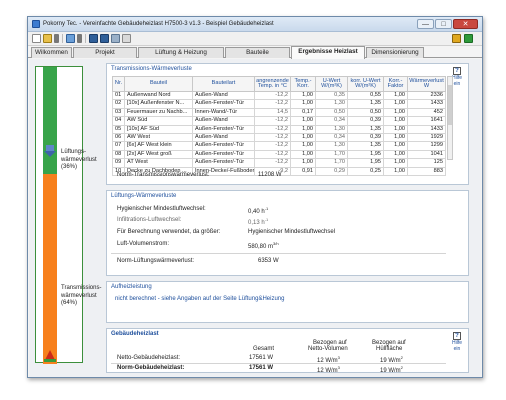 The width and height of the screenshot is (506, 400). I want to click on table-cell: 1299, so click(426, 146).